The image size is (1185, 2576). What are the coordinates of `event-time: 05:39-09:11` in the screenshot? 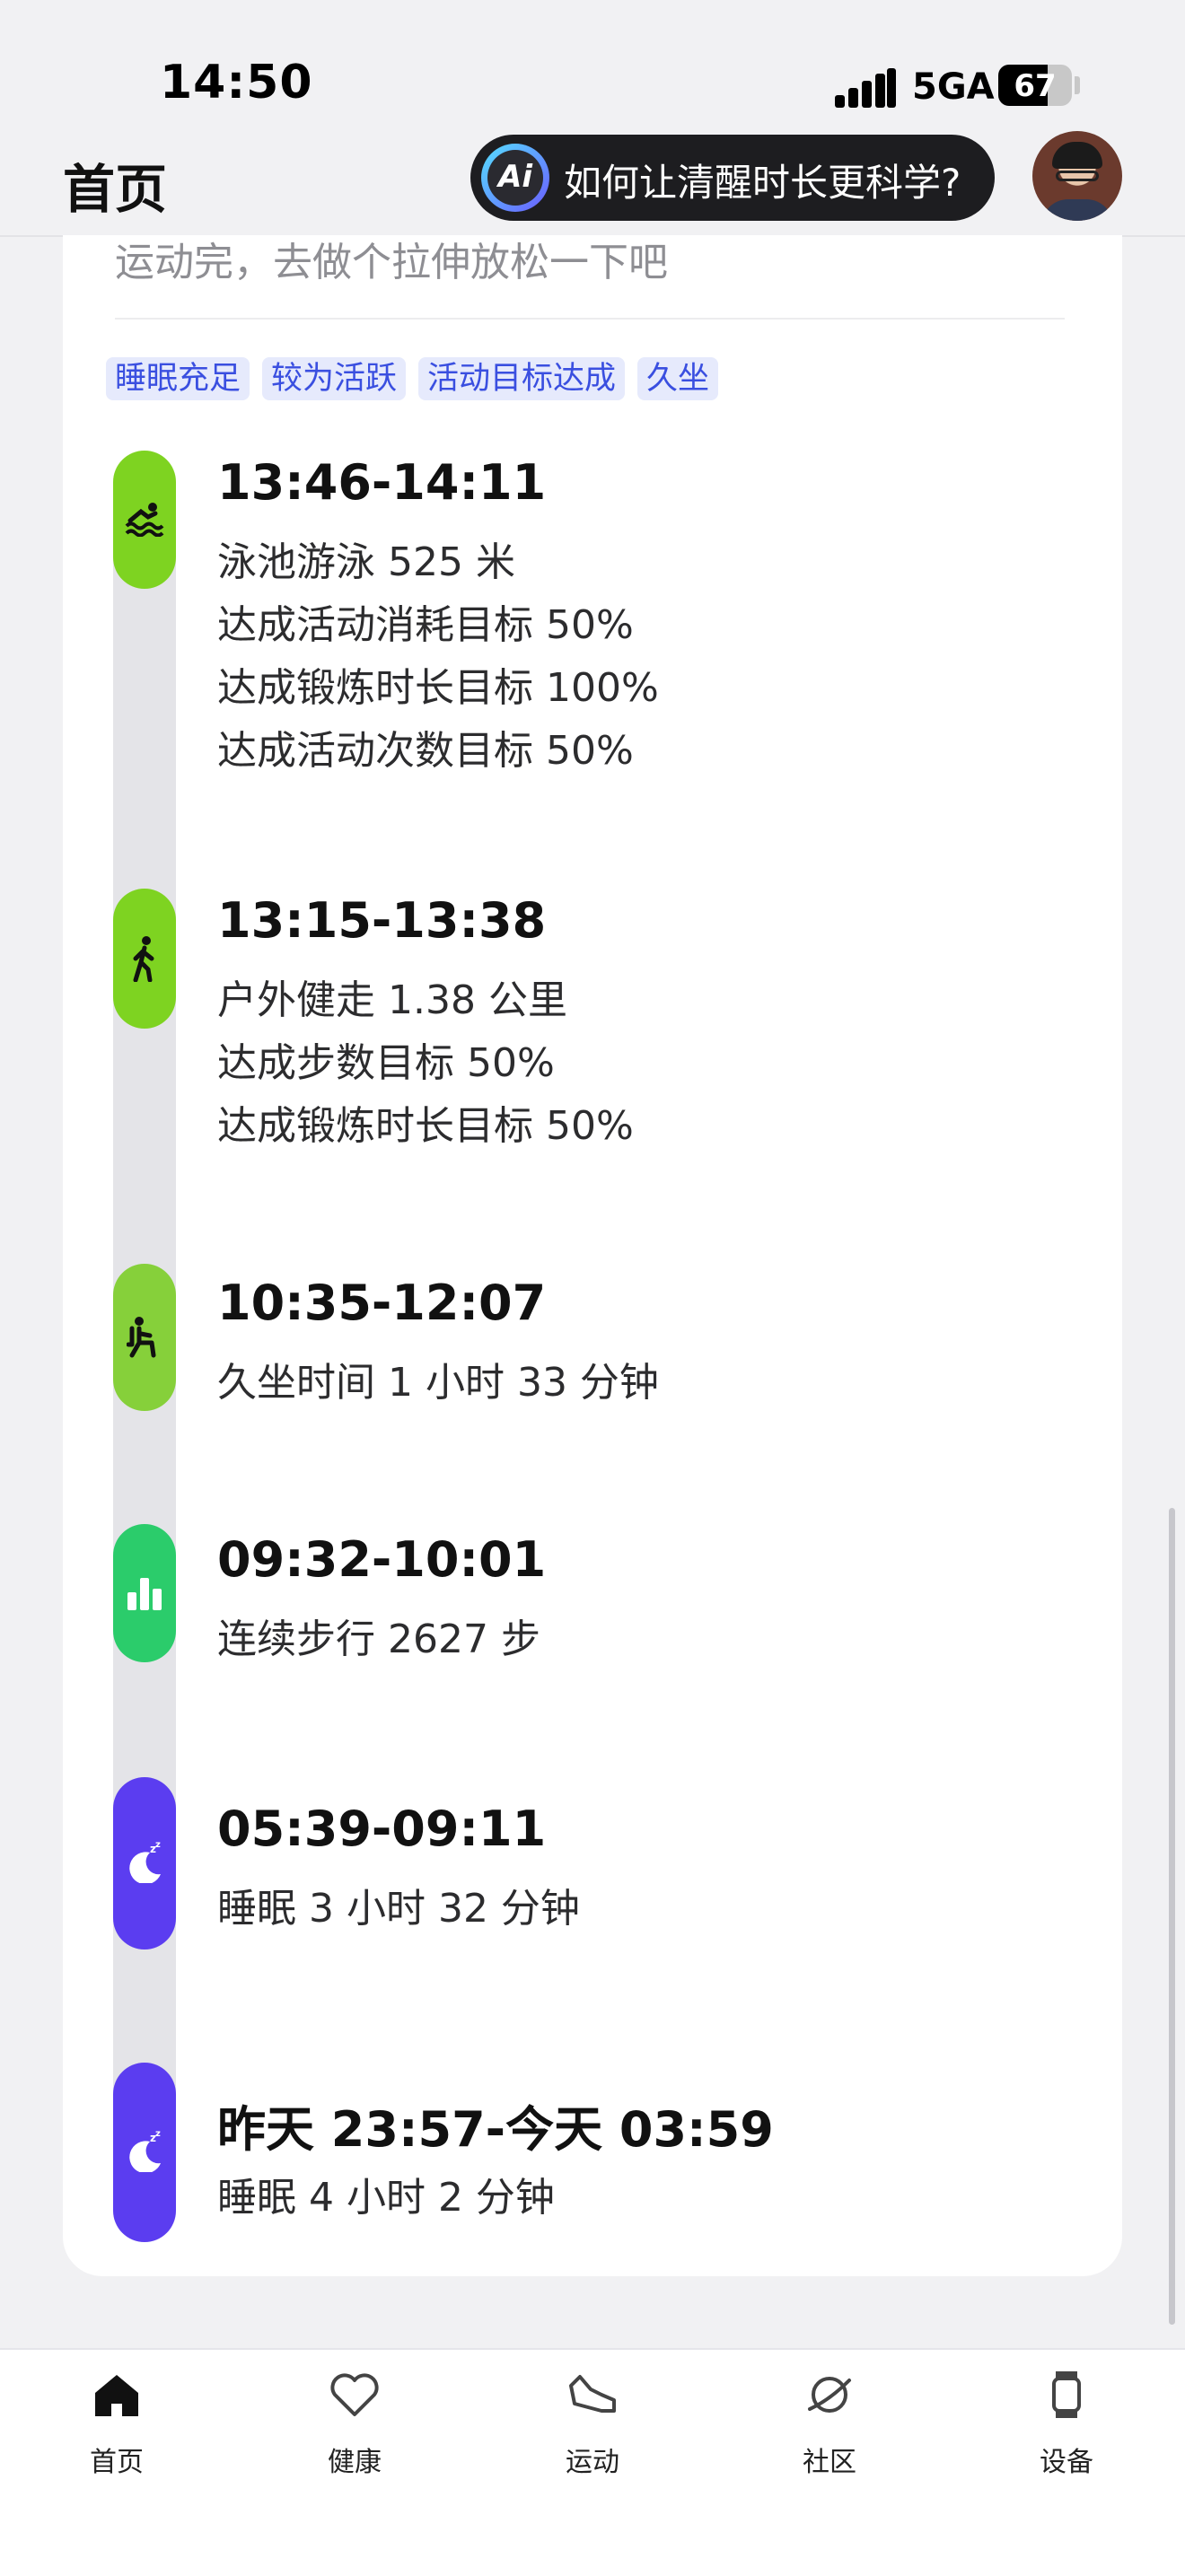 It's located at (382, 1829).